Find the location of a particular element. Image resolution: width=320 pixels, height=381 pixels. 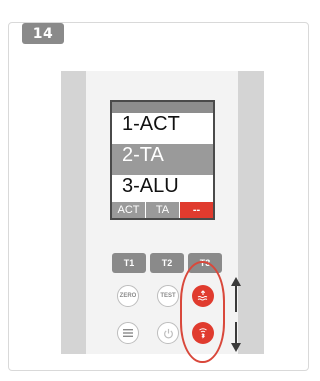

arrow-down-icon is located at coordinates (236, 337).